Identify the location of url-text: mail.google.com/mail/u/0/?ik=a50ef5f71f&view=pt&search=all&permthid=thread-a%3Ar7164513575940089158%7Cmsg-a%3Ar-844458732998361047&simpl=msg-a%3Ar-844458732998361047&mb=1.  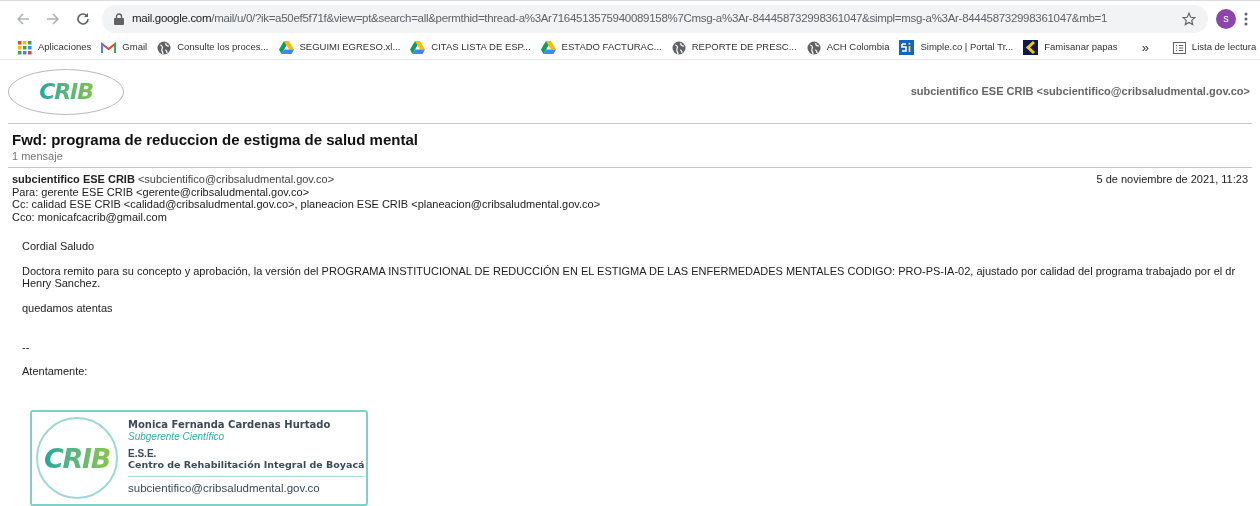
(620, 18).